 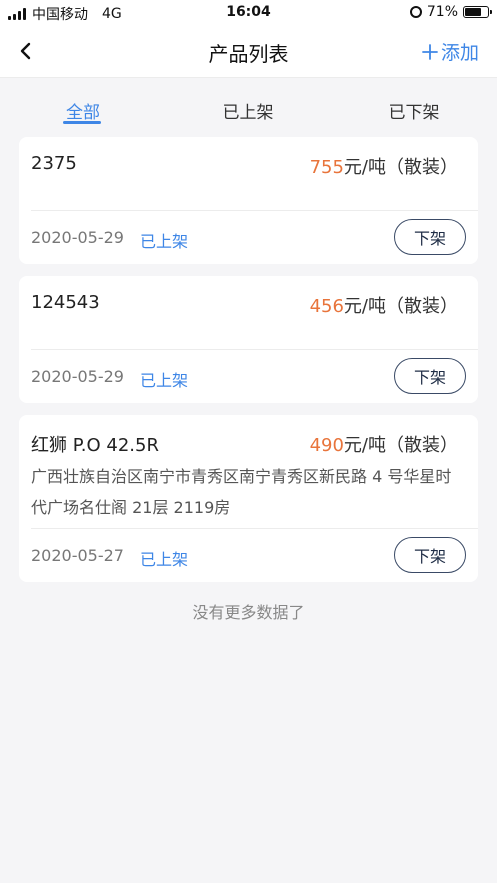 I want to click on filter-tabs: 全部 已上架 已下架, so click(x=248, y=107).